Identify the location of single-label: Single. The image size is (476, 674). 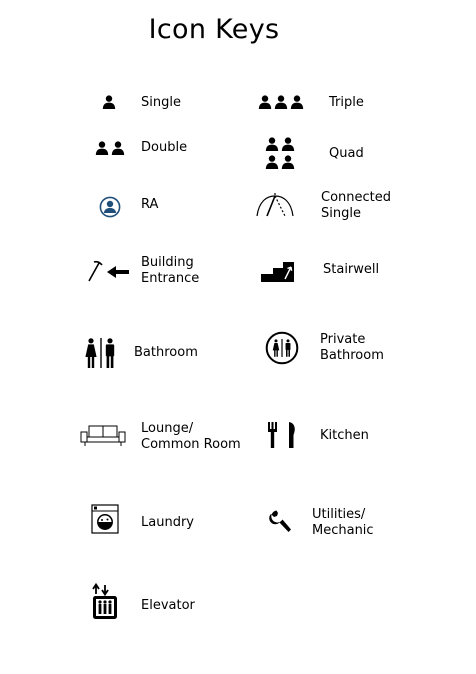
(161, 102).